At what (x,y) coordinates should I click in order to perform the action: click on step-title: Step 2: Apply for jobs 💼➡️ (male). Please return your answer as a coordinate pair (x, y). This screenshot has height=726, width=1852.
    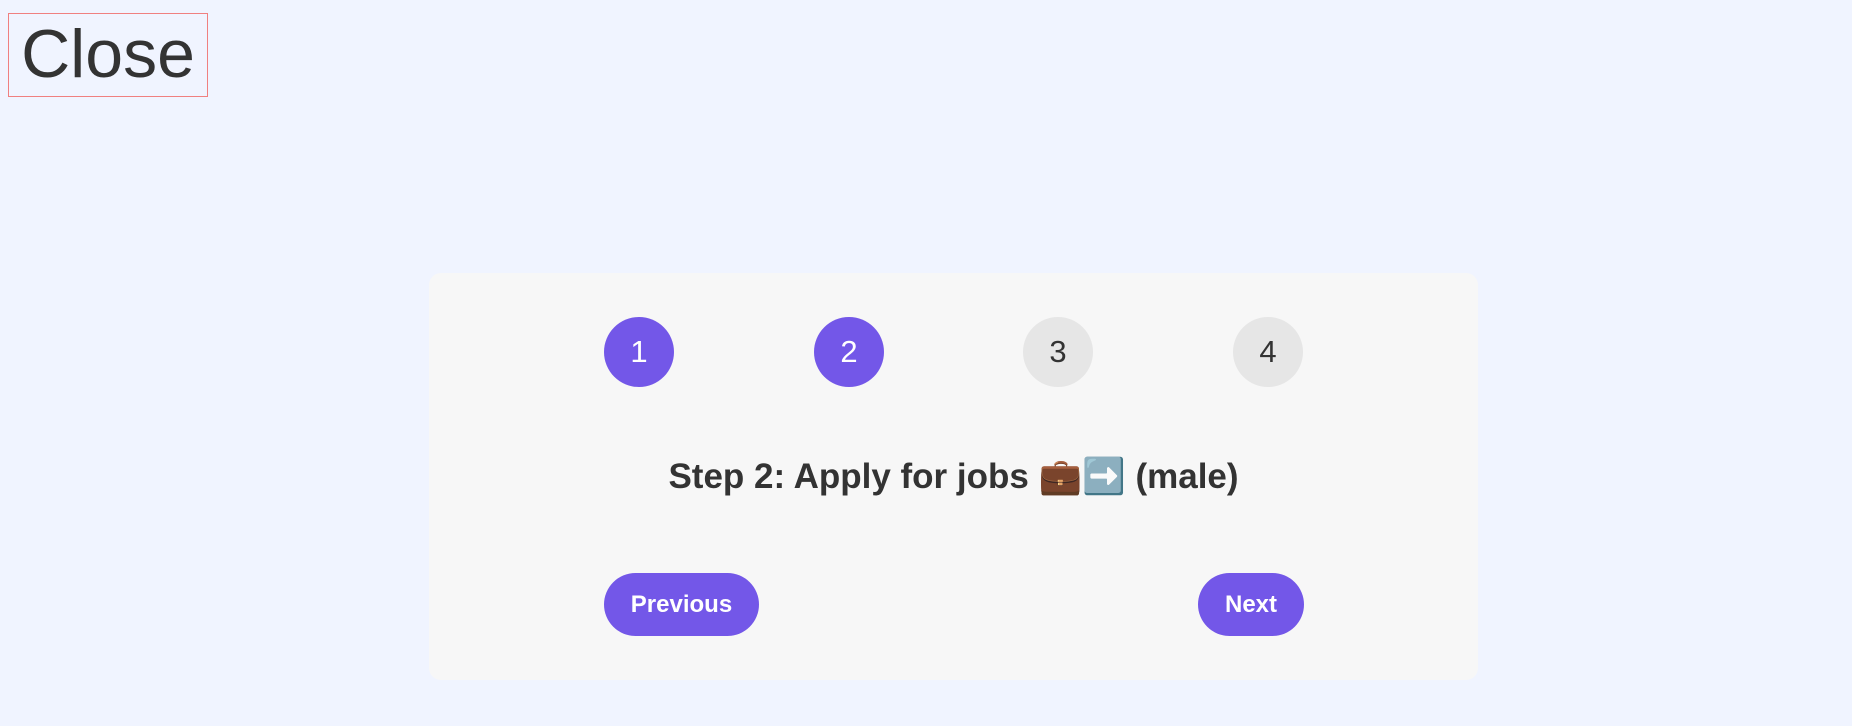
    Looking at the image, I should click on (953, 476).